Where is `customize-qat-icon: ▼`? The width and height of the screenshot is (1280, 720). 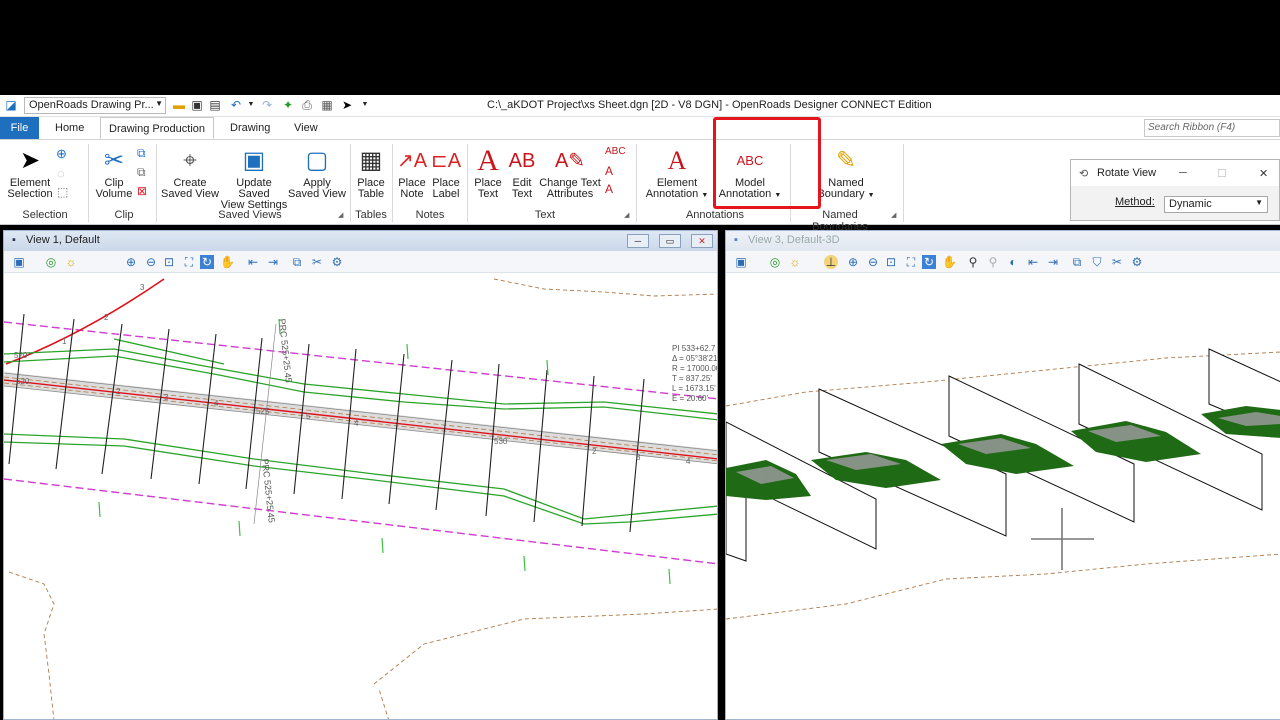 customize-qat-icon: ▼ is located at coordinates (365, 105).